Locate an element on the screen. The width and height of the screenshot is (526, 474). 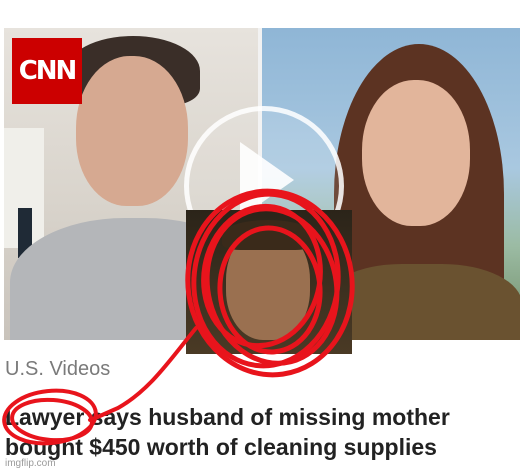
imgflip-watermark: imgflip.com is located at coordinates (30, 463).